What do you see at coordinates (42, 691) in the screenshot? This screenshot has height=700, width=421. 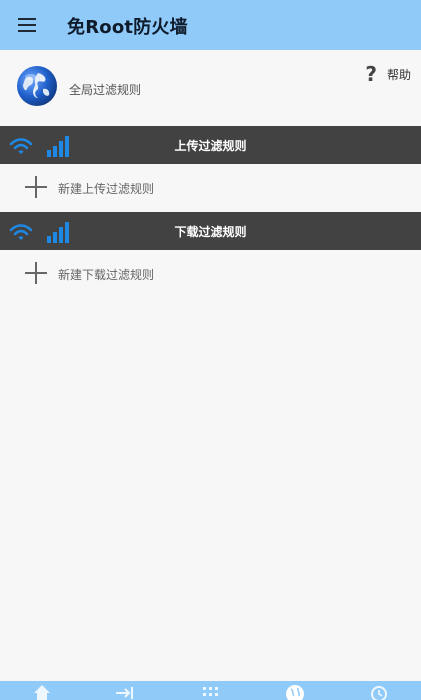 I see `home-icon` at bounding box center [42, 691].